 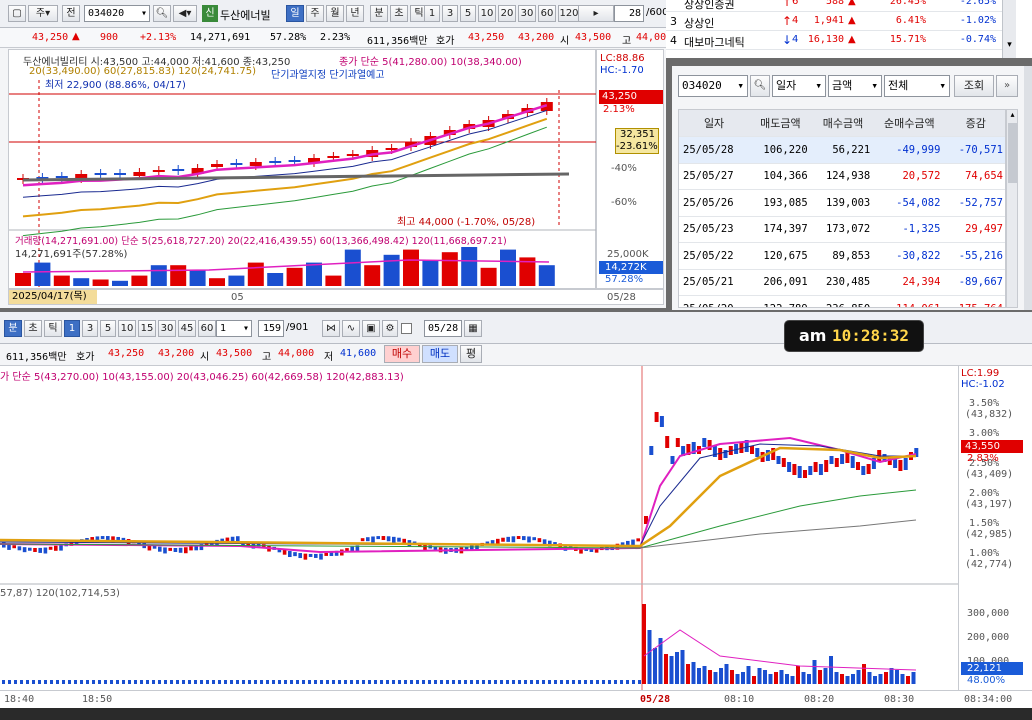 What do you see at coordinates (702, 85) in the screenshot?
I see `trade-code-value: 034020` at bounding box center [702, 85].